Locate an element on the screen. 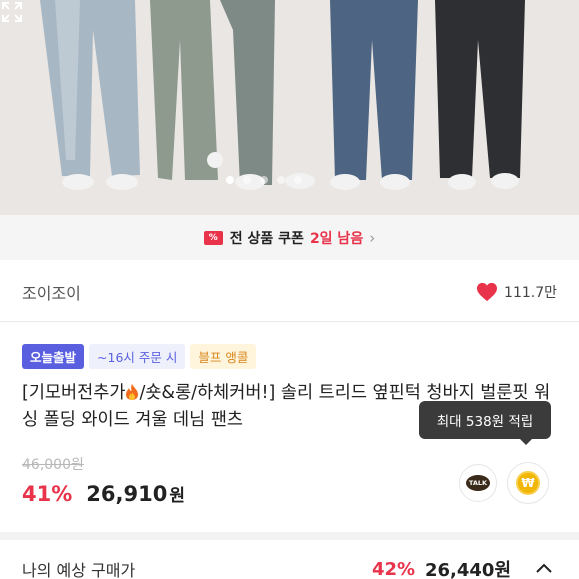  coupon-banner: % 전 상품 쿠폰 2일 남음 › is located at coordinates (289, 237).